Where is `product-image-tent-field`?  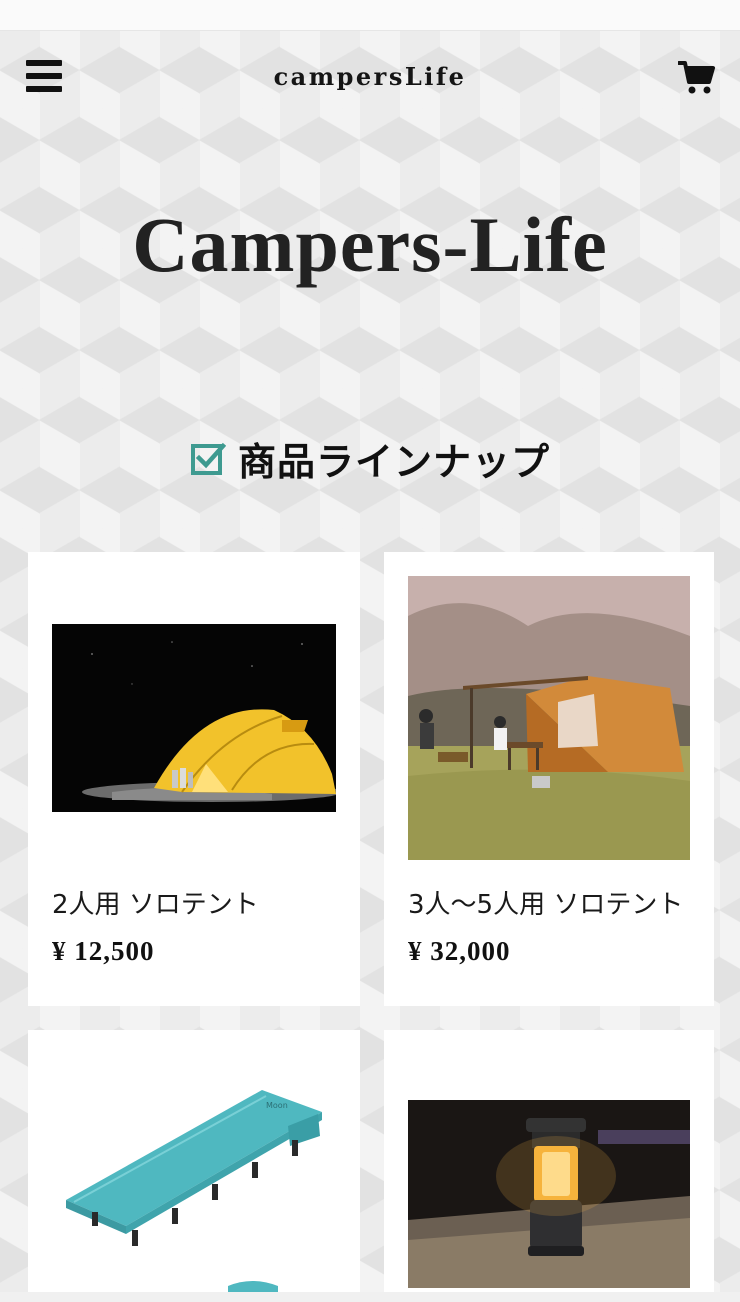 product-image-tent-field is located at coordinates (549, 718).